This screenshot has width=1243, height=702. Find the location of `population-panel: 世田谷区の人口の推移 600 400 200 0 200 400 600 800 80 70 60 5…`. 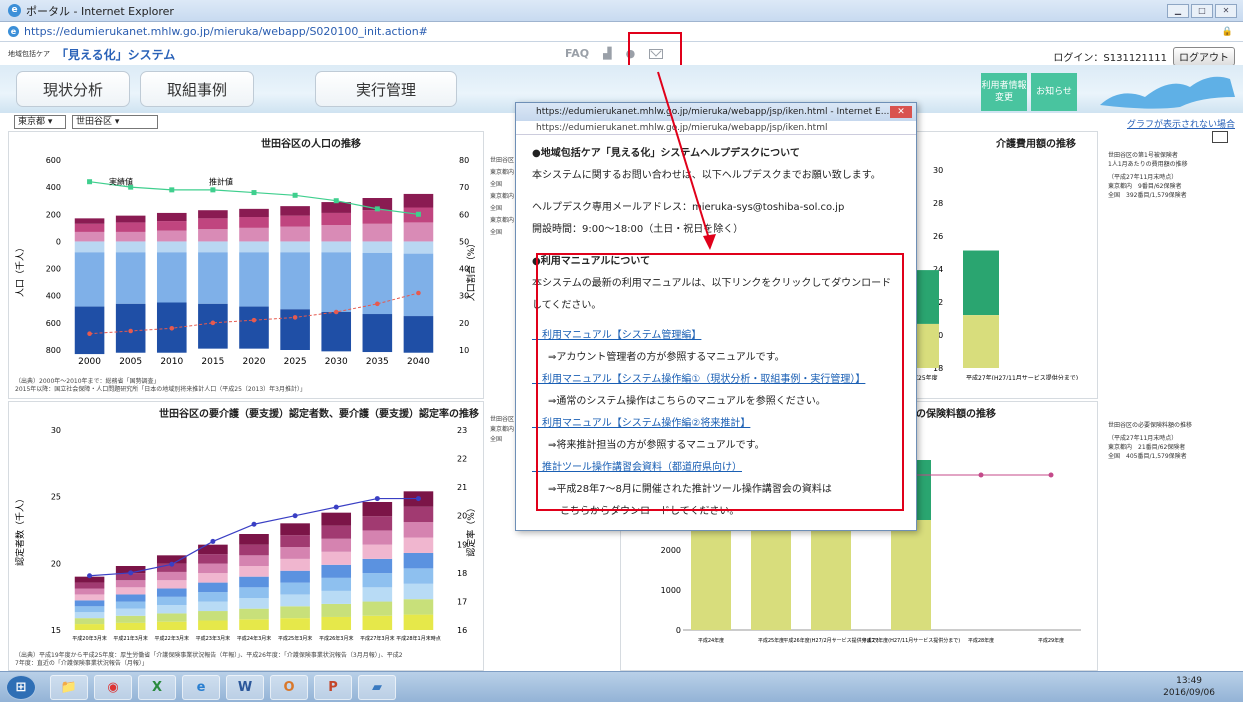

population-panel: 世田谷区の人口の推移 600 400 200 0 200 400 600 800 80 70 60 5… is located at coordinates (246, 265).